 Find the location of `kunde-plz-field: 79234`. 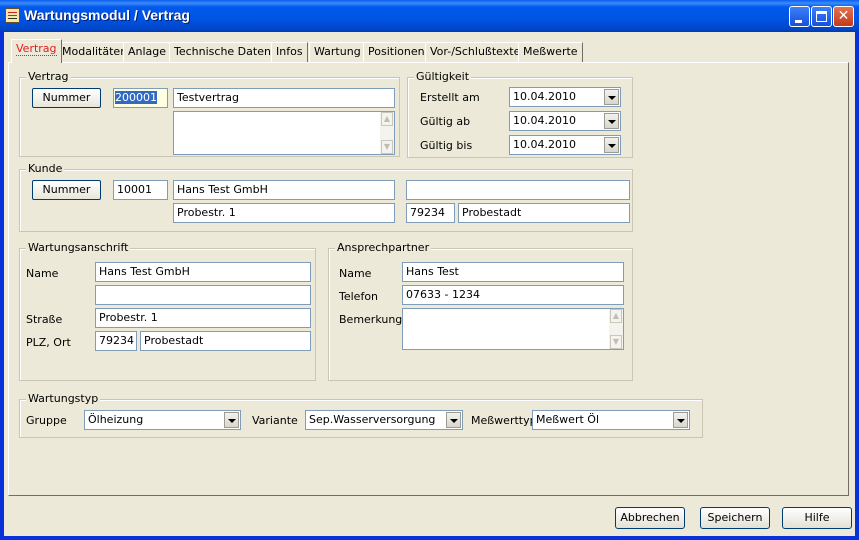

kunde-plz-field: 79234 is located at coordinates (430, 213).